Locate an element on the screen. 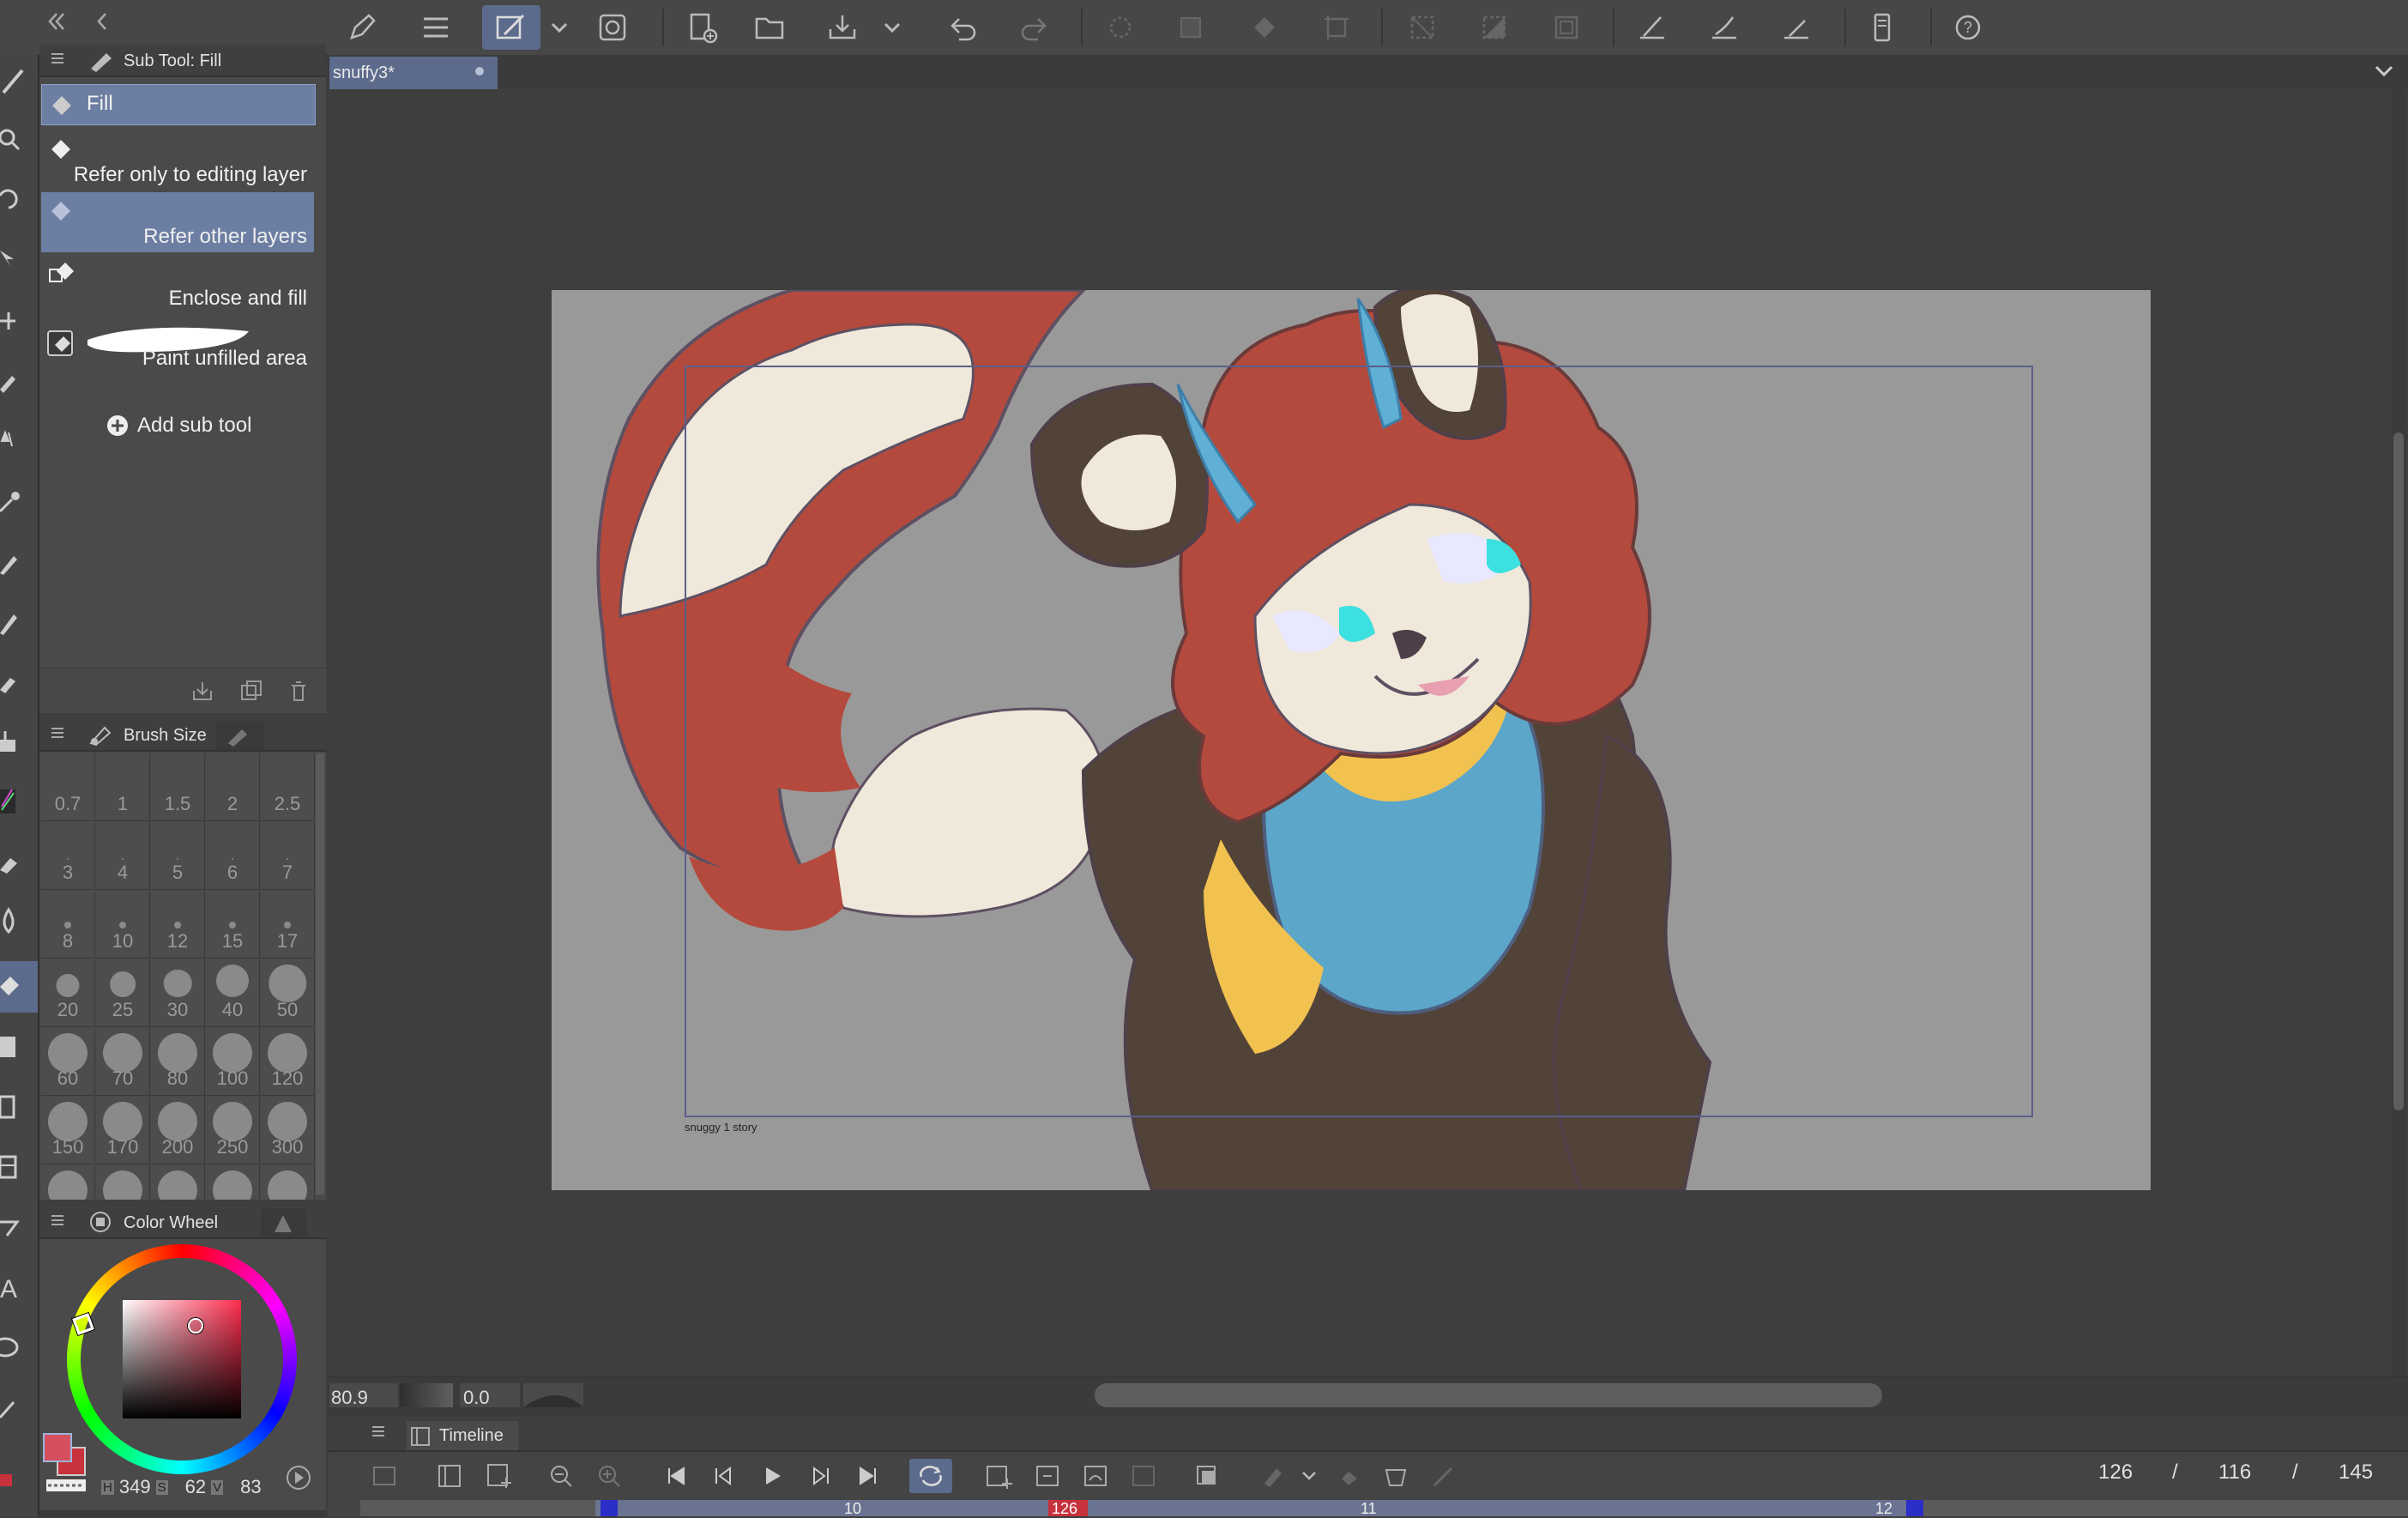  collapse-panels-icon is located at coordinates (54, 22).